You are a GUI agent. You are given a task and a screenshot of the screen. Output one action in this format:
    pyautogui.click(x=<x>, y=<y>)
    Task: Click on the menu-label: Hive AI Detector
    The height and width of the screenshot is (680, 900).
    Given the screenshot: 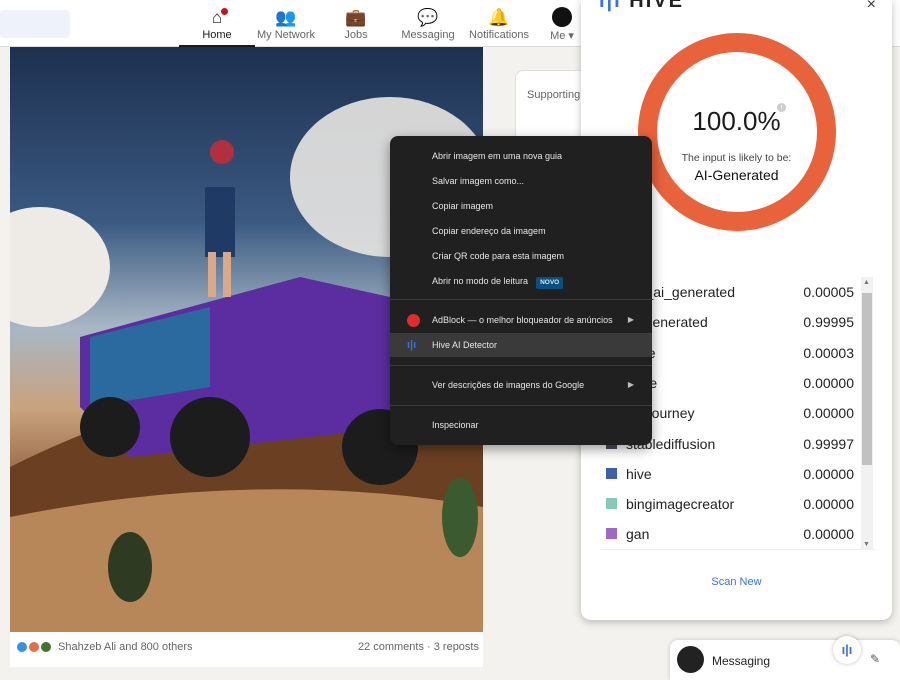 What is the action you would take?
    pyautogui.click(x=465, y=345)
    